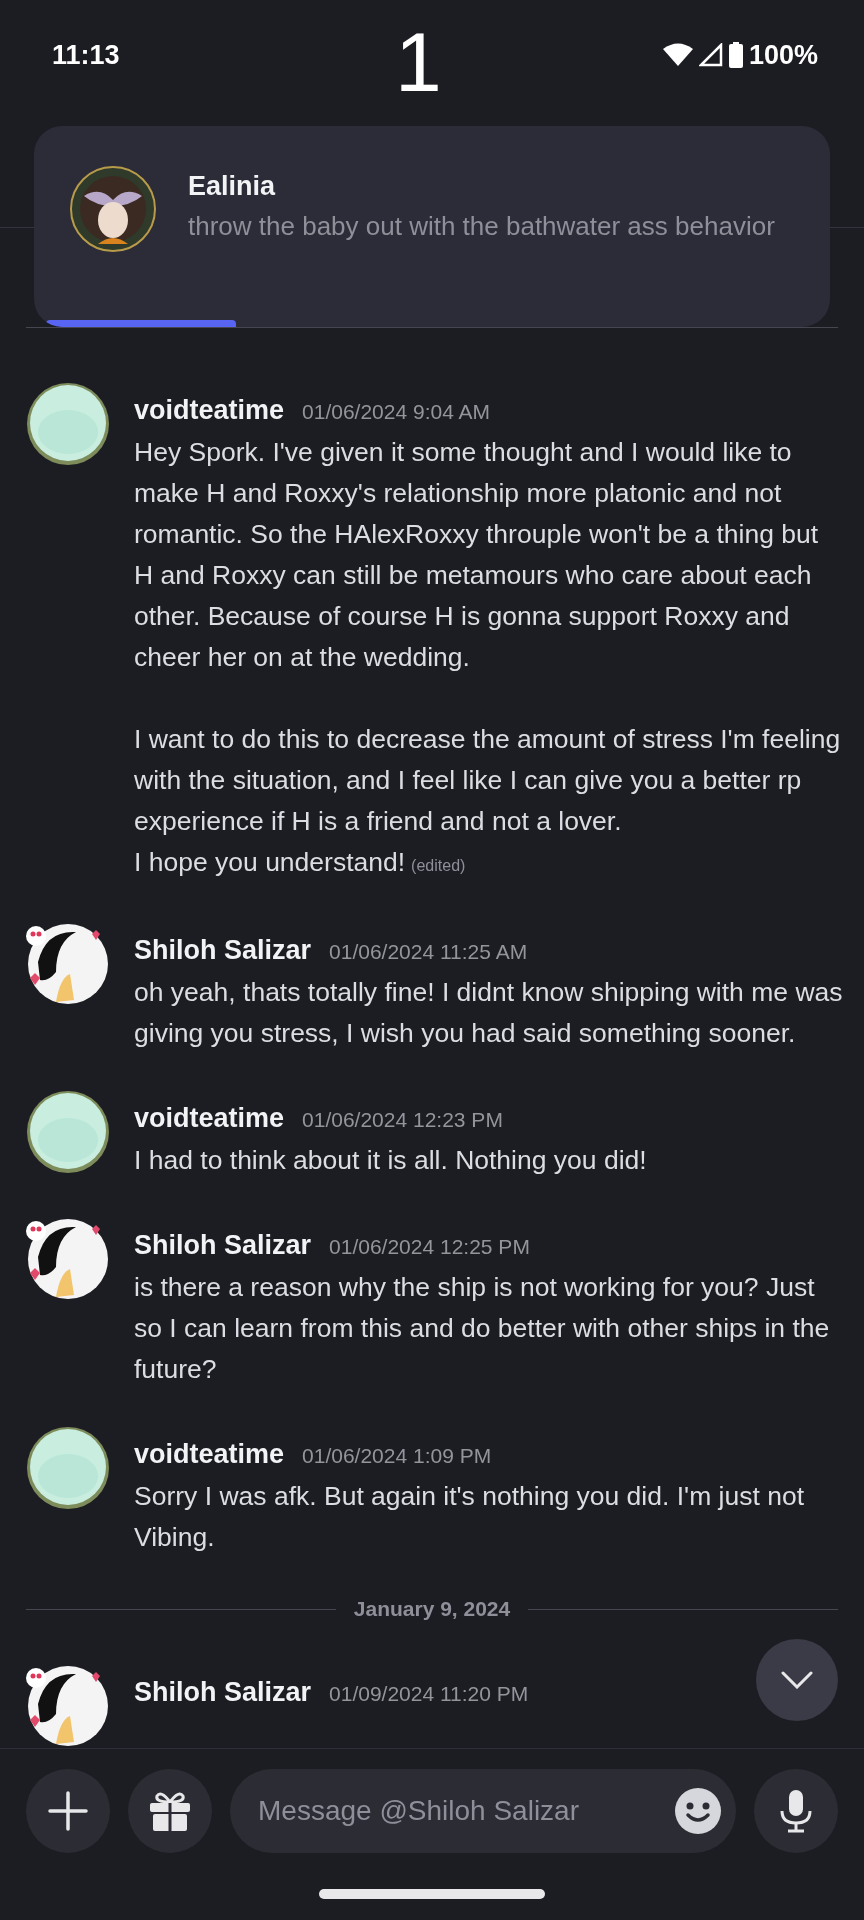  What do you see at coordinates (428, 952) in the screenshot?
I see `message-timestamp: 01/06/2024 11:25 AM` at bounding box center [428, 952].